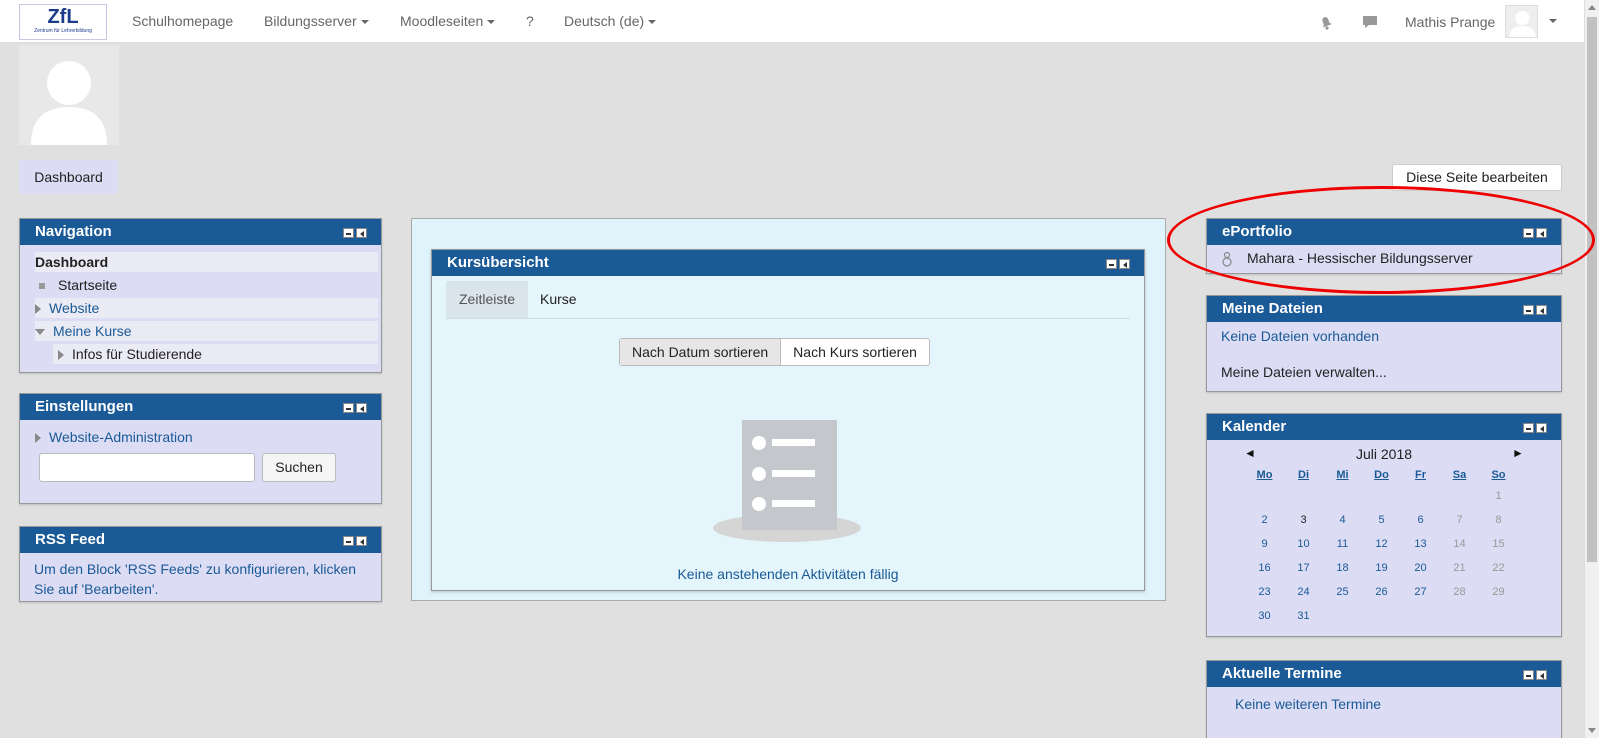 The width and height of the screenshot is (1599, 738). I want to click on calendar-day: 16, so click(1264, 568).